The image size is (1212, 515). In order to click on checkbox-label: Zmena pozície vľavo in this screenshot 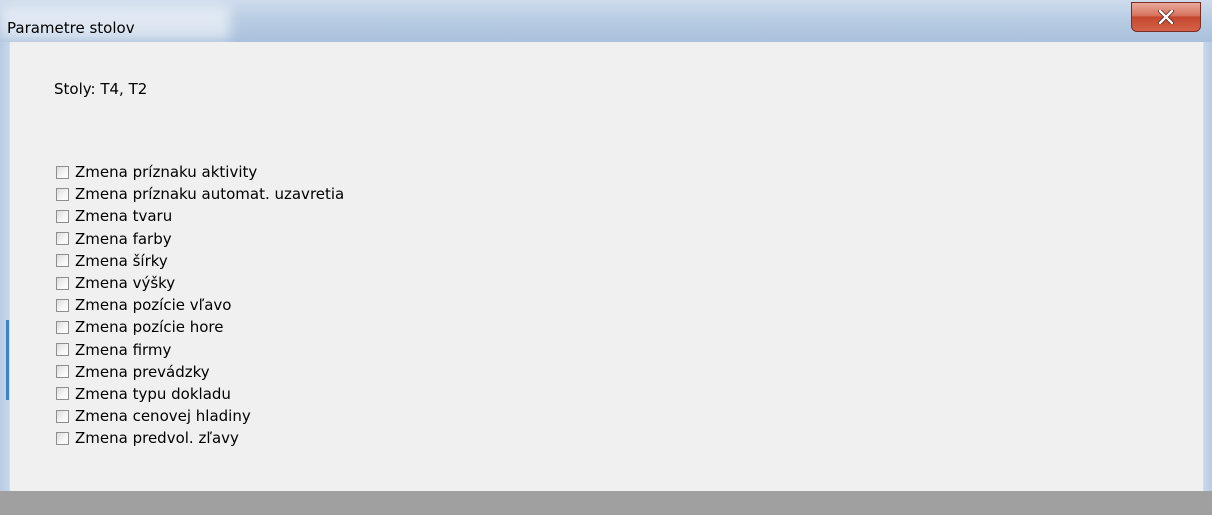, I will do `click(153, 305)`.